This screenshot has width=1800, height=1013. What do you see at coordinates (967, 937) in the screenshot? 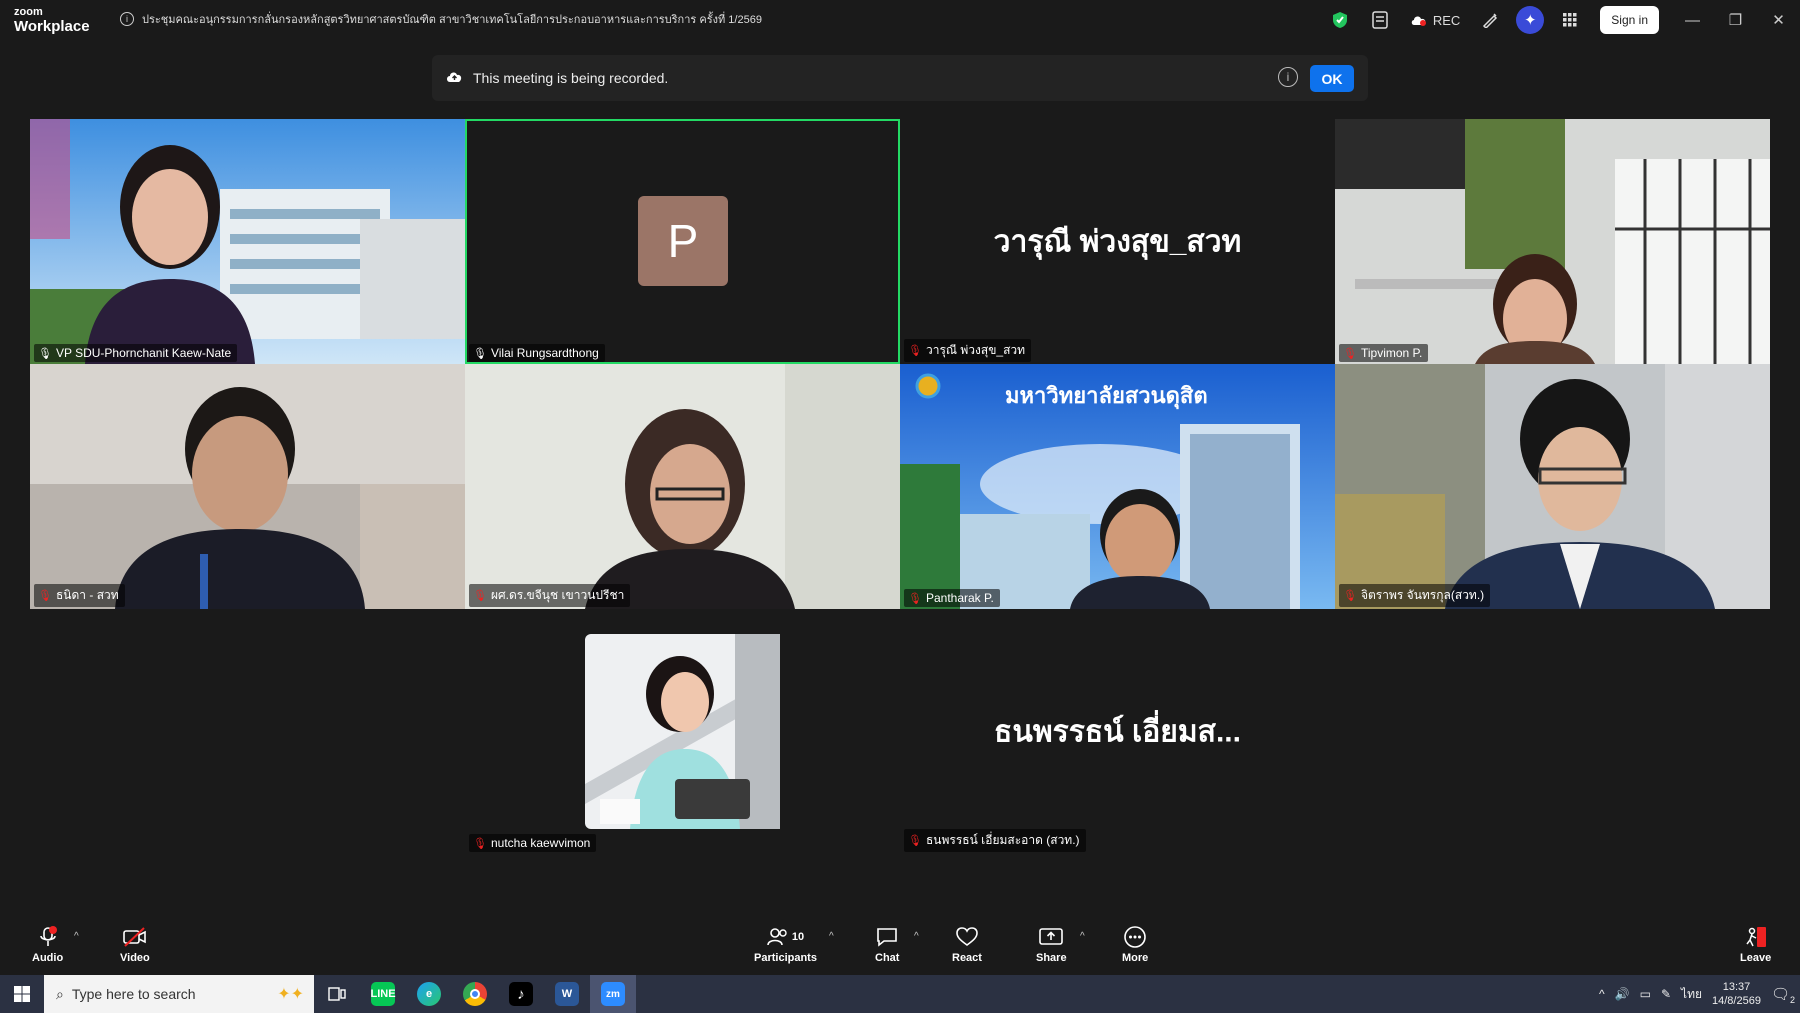
I see `heart-icon` at bounding box center [967, 937].